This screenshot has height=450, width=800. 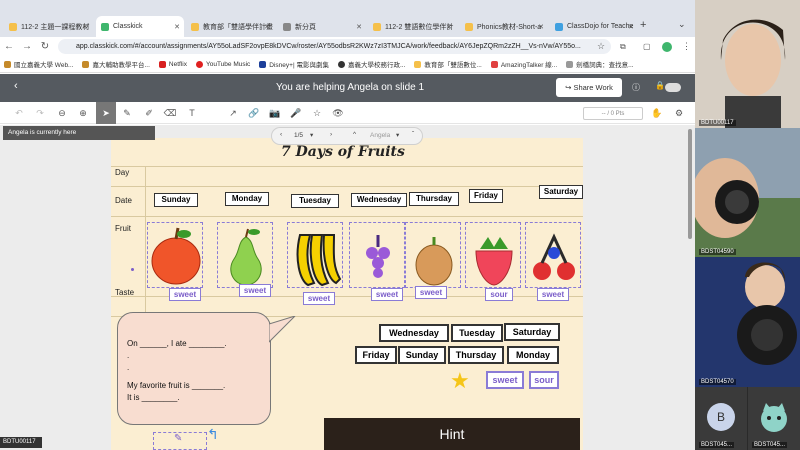 What do you see at coordinates (27, 46) in the screenshot?
I see `forward-icon: →` at bounding box center [27, 46].